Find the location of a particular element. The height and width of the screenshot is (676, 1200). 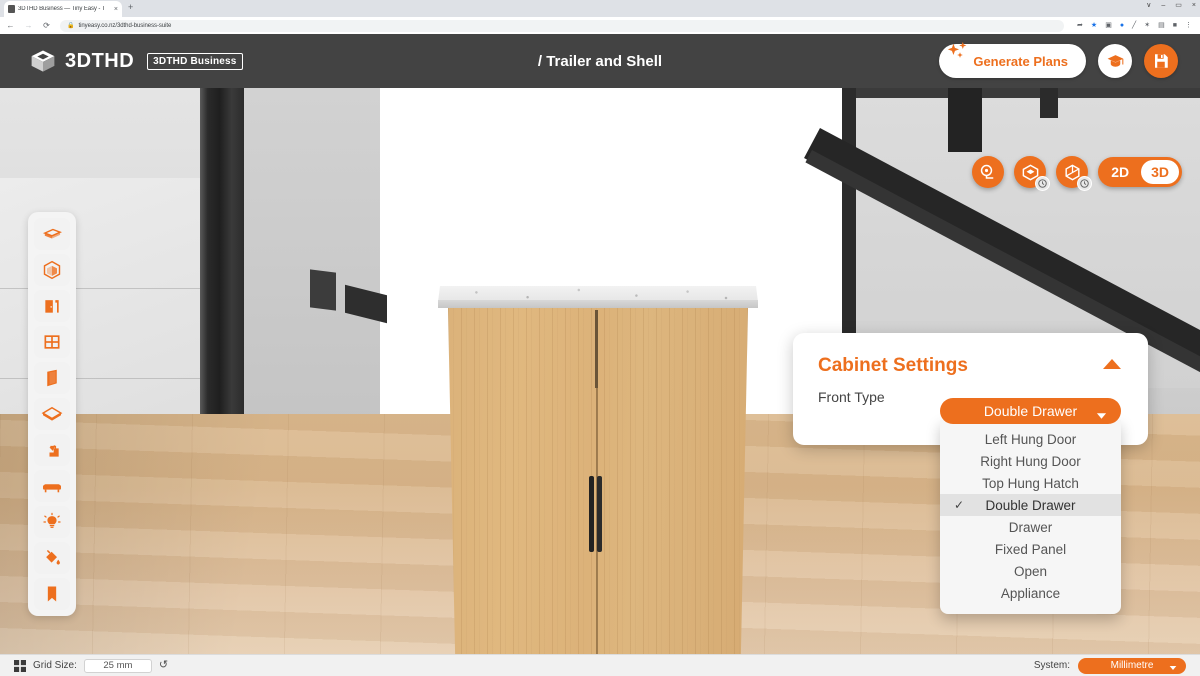

generate-plans-button: Generate Plans is located at coordinates (1012, 59).